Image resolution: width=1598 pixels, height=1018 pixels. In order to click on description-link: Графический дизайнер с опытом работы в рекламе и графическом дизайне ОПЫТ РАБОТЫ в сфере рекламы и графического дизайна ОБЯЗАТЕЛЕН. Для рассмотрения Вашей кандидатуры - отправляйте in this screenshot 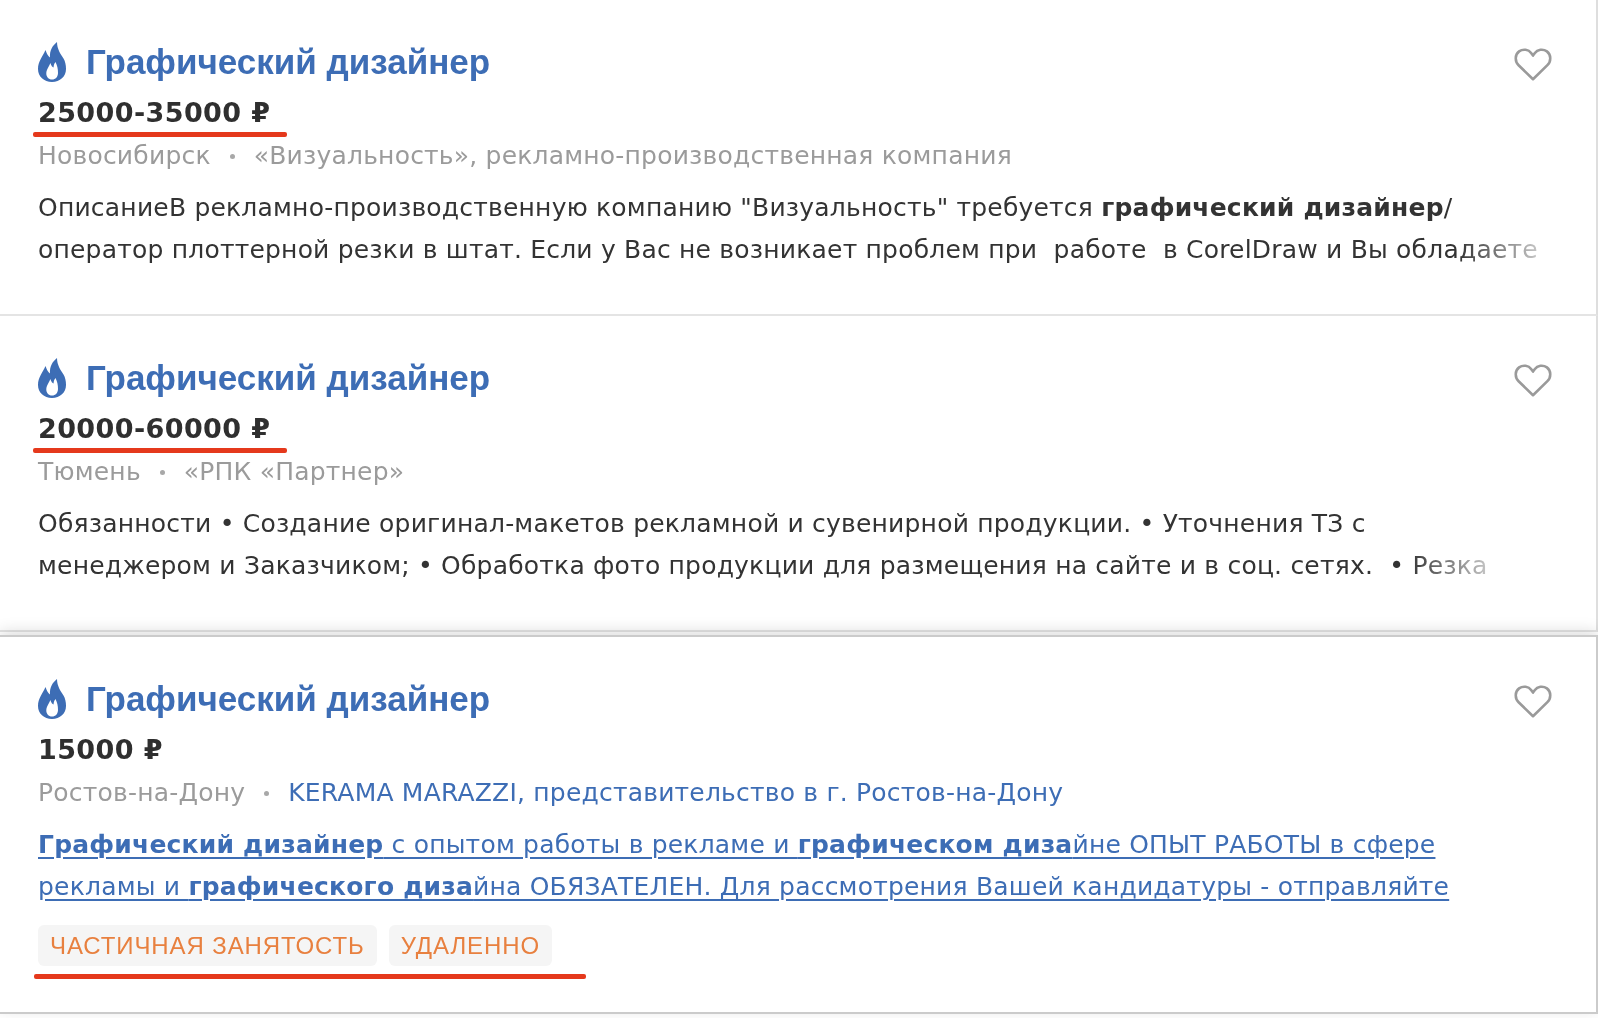, I will do `click(744, 866)`.